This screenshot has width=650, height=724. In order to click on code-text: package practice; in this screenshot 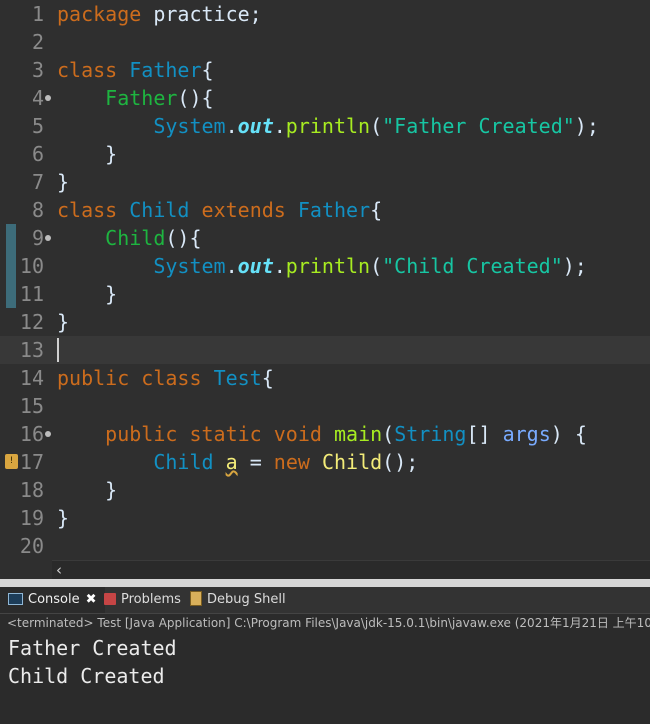, I will do `click(159, 14)`.